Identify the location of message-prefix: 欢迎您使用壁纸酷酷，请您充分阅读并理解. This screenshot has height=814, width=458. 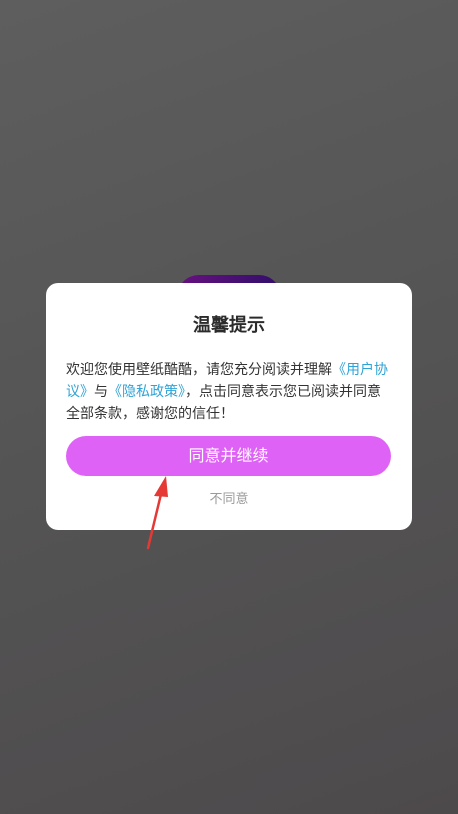
(199, 370).